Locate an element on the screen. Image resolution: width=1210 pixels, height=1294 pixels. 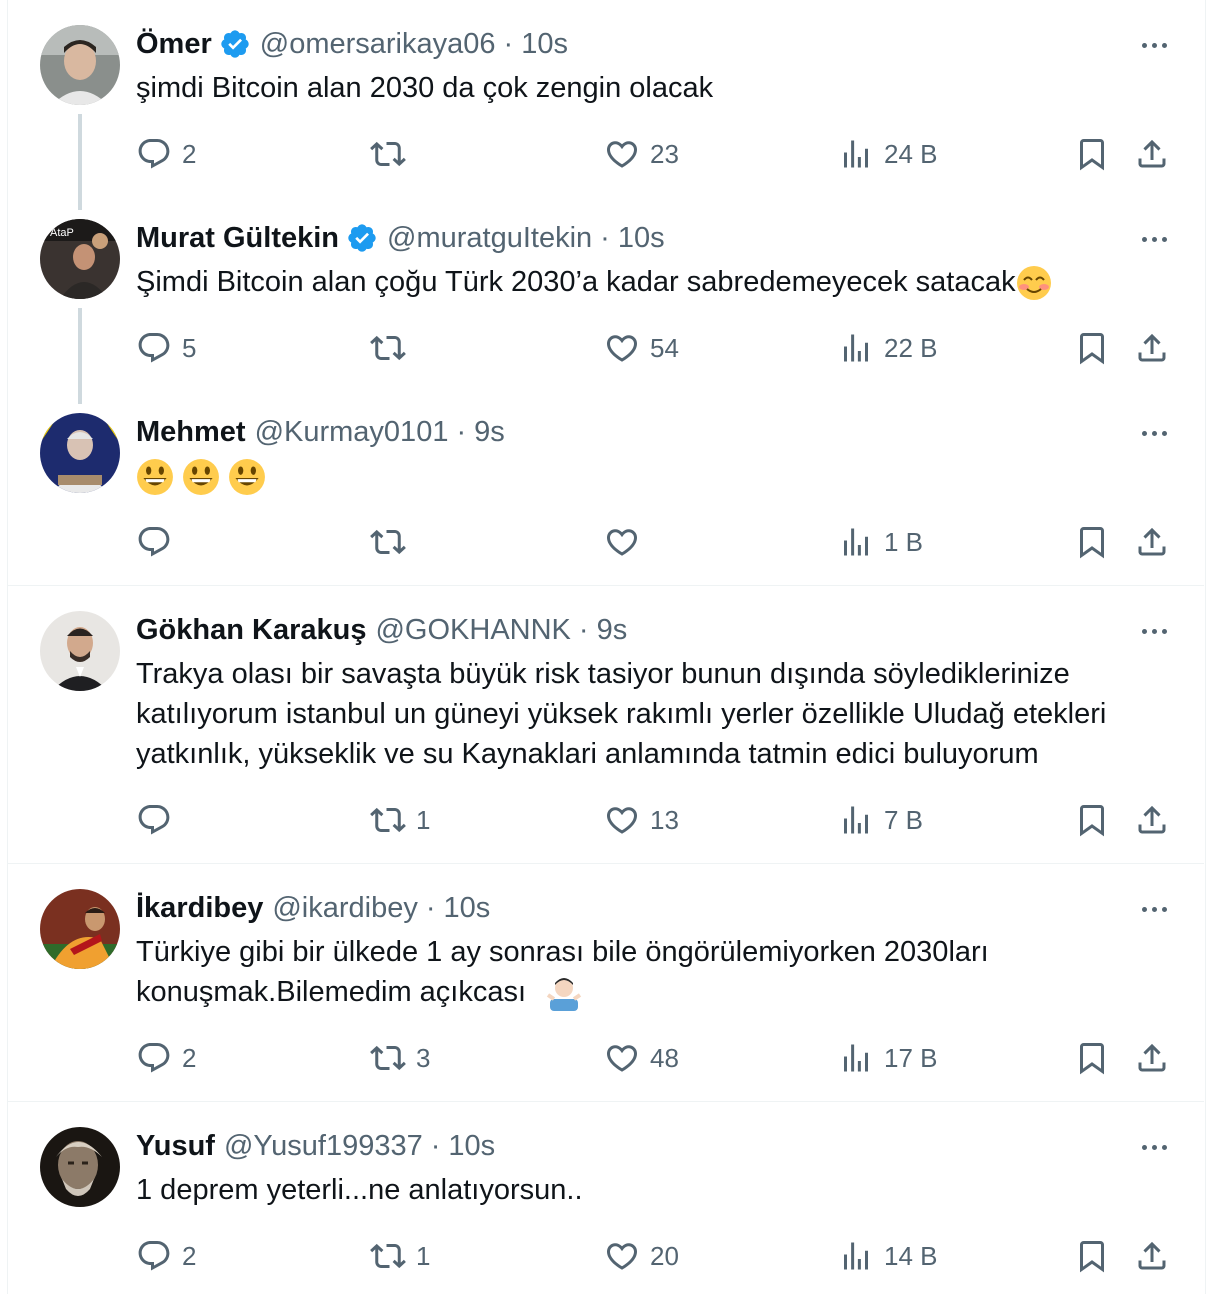
author-name: Murat Gültekin is located at coordinates (237, 238).